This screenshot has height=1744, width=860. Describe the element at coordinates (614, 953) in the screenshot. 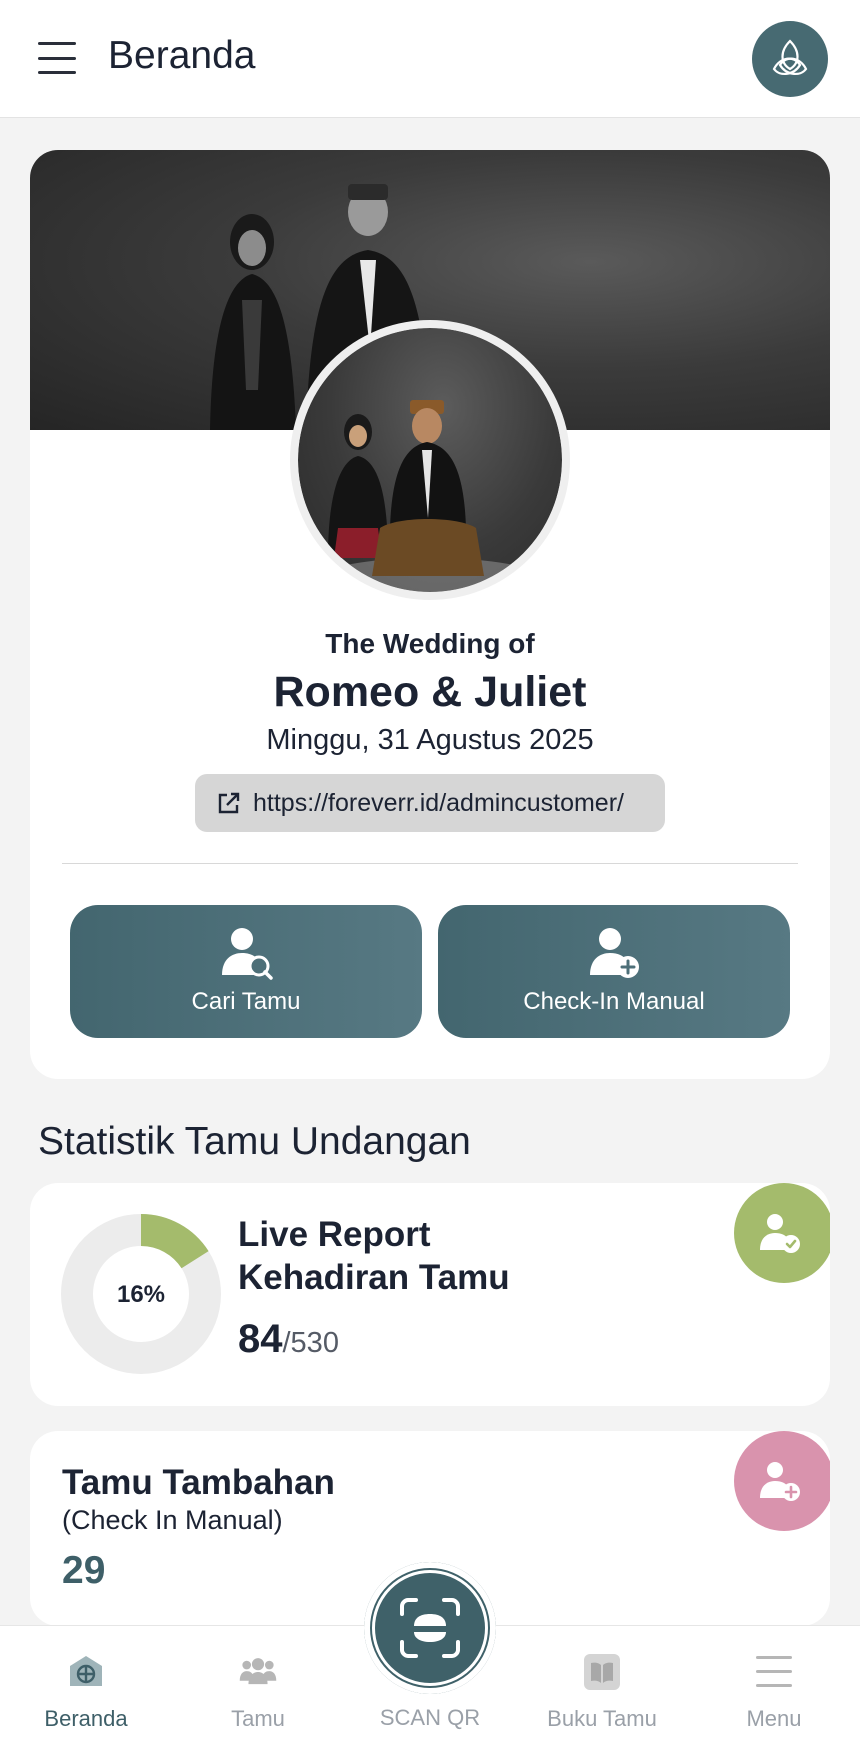

I see `user-add-icon` at that location.